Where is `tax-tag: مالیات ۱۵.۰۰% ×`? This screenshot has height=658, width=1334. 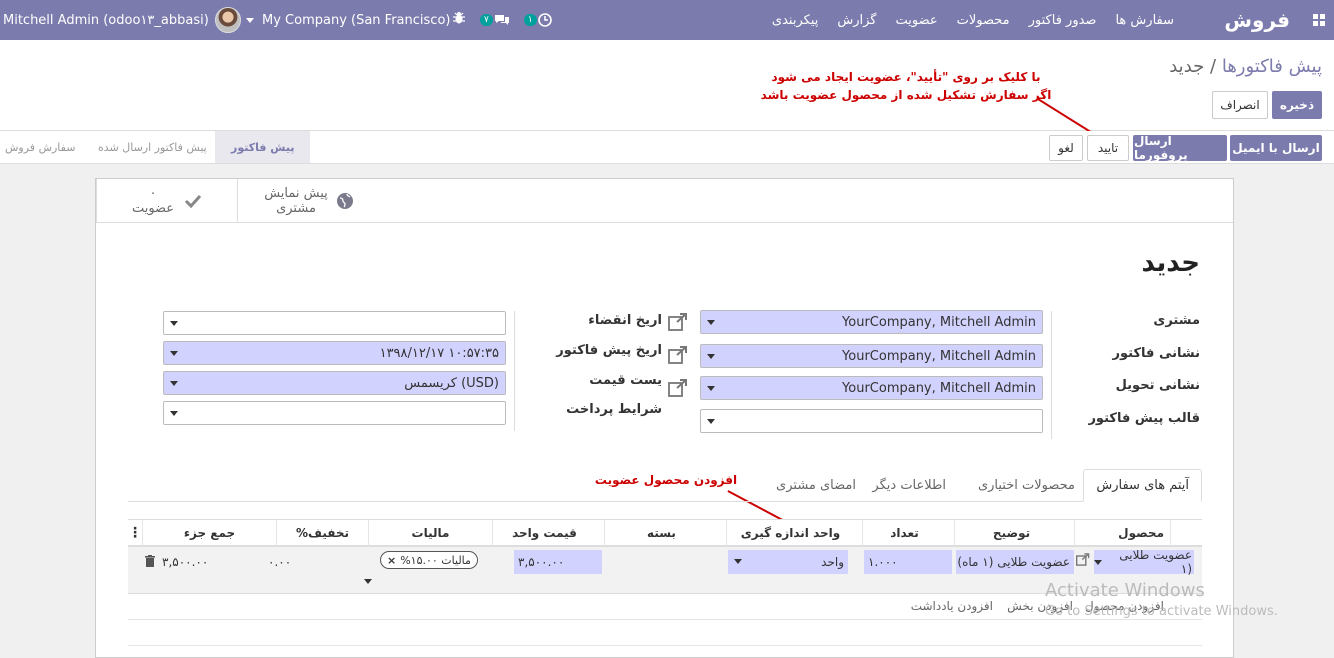
tax-tag: مالیات ۱۵.۰۰% × is located at coordinates (429, 560).